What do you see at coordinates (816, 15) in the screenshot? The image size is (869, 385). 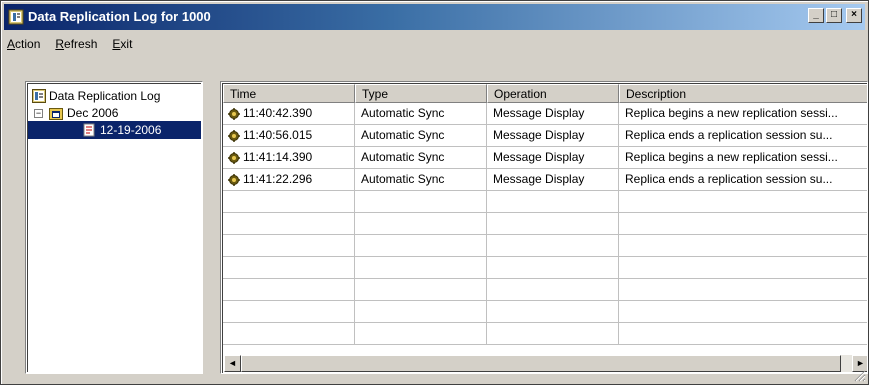 I see `minimize-button: _` at bounding box center [816, 15].